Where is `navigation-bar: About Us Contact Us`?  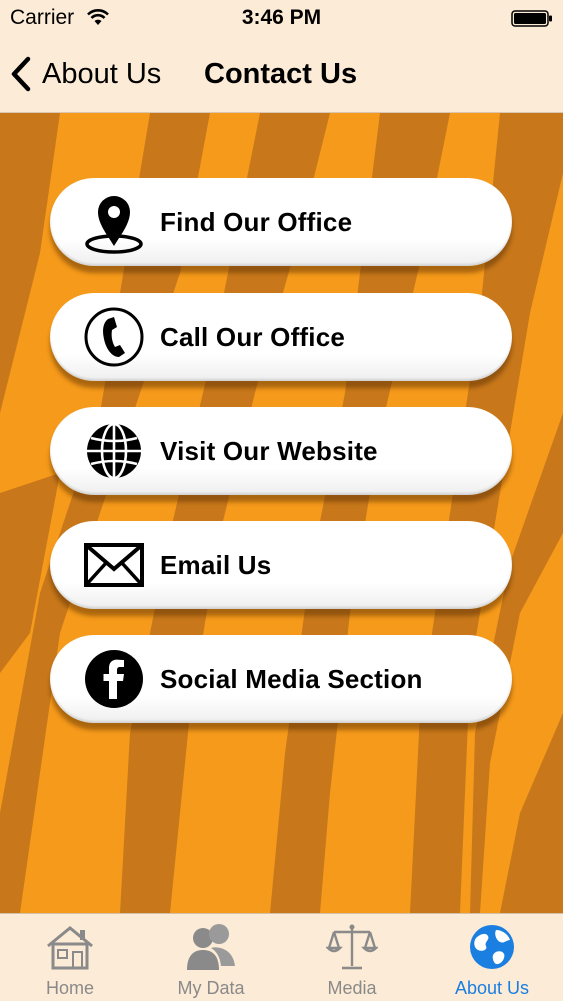
navigation-bar: About Us Contact Us is located at coordinates (281, 75).